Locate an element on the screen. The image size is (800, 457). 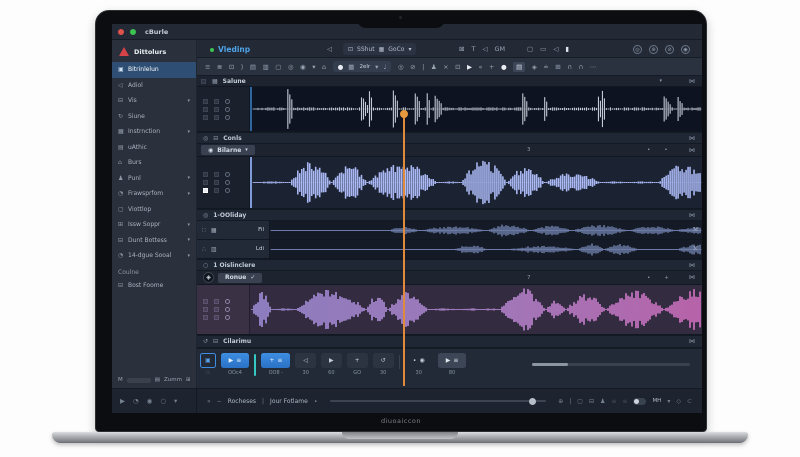
ring-icon: ○ is located at coordinates (163, 401).